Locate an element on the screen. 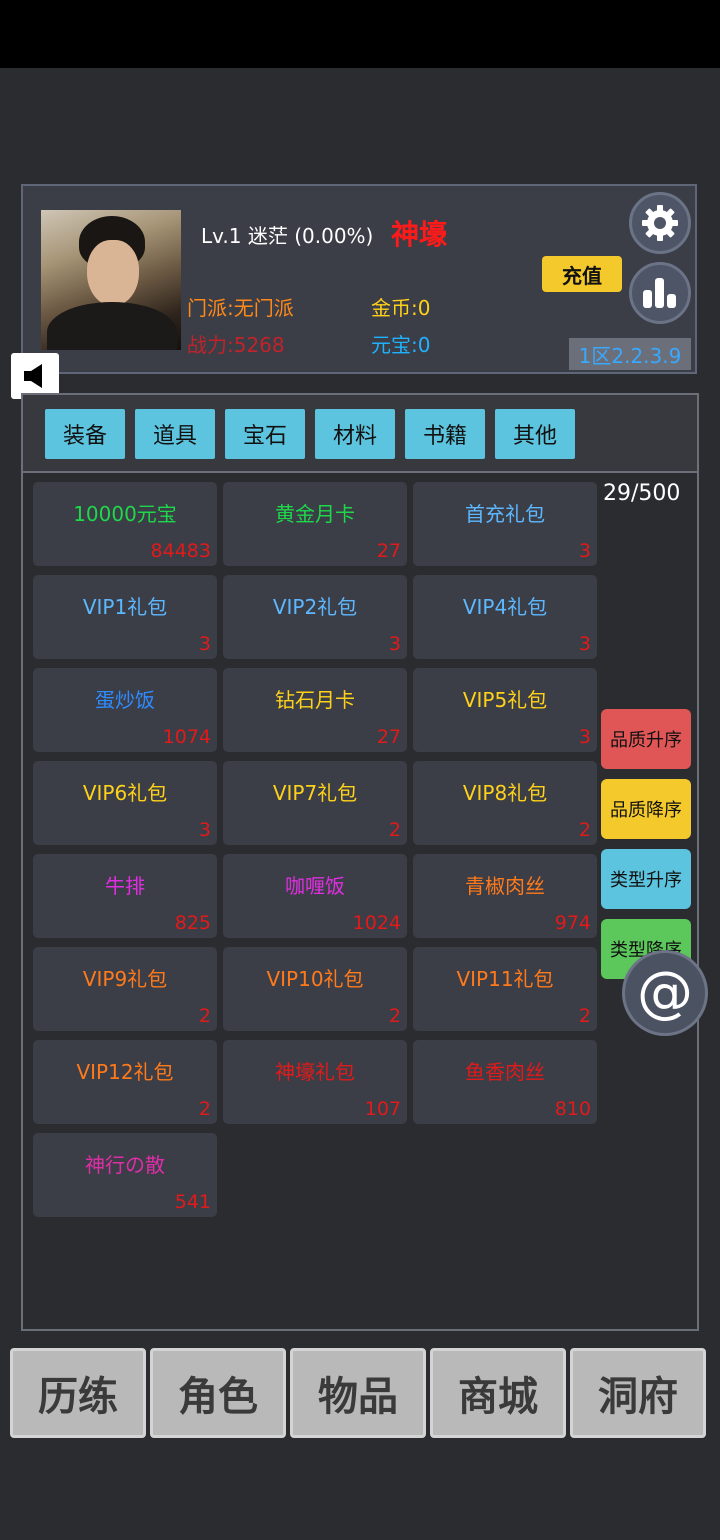 The width and height of the screenshot is (720, 1540). inventory-item: VIP2礼包 3 is located at coordinates (315, 617).